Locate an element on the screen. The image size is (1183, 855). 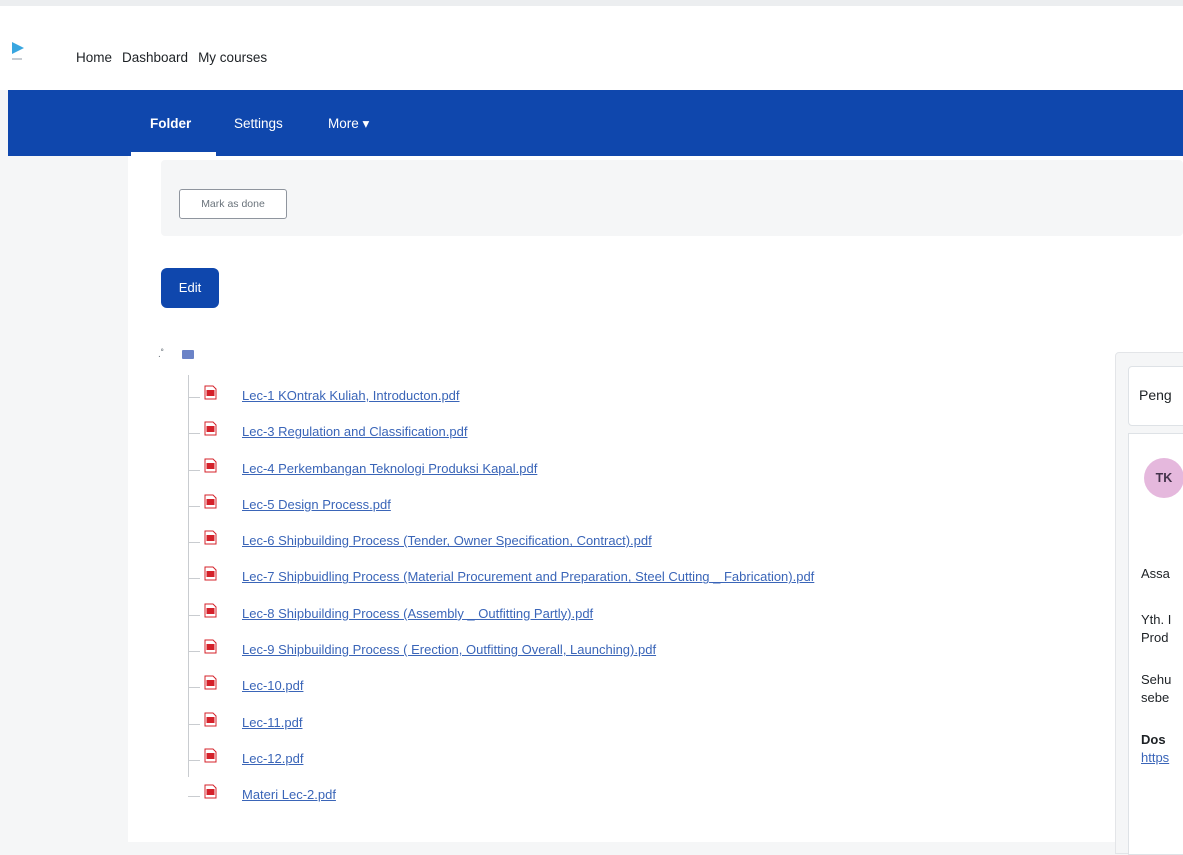
nav-home-link: Home is located at coordinates (94, 57).